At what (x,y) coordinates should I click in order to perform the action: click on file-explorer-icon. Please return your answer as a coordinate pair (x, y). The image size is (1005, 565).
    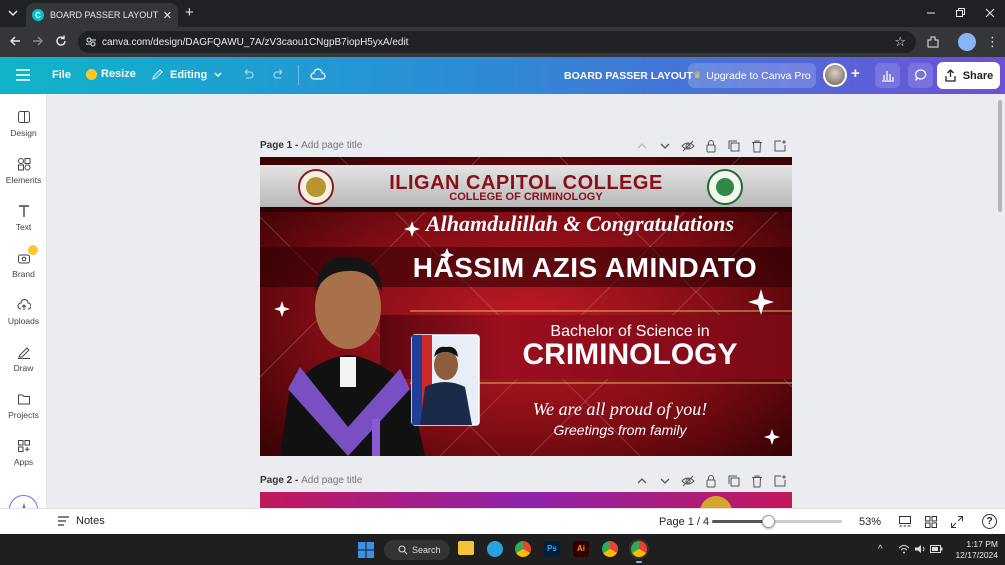
    Looking at the image, I should click on (466, 548).